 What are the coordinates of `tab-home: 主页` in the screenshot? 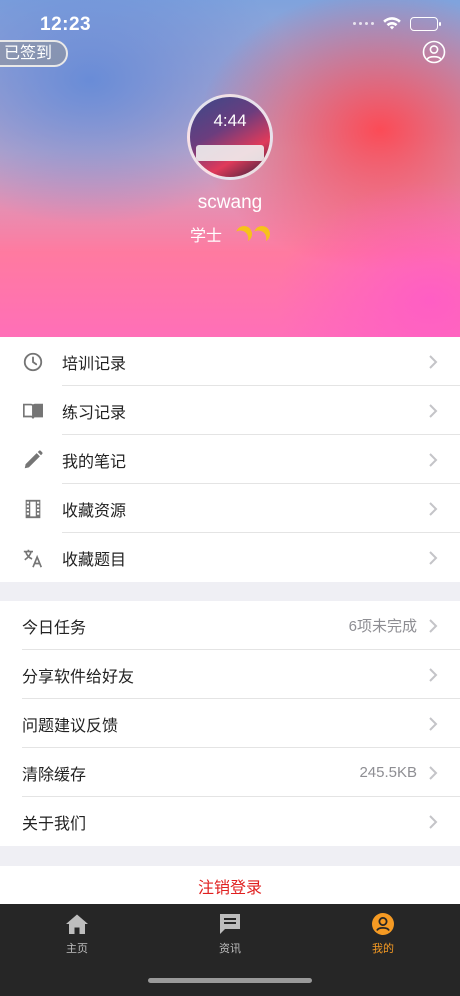 It's located at (77, 934).